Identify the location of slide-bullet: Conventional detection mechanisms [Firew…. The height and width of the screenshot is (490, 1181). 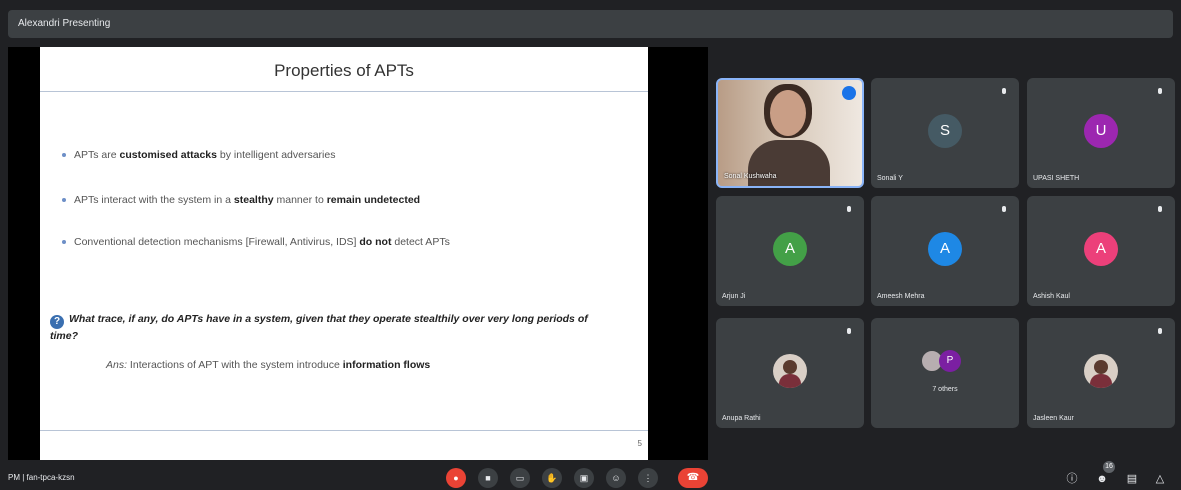
(256, 242).